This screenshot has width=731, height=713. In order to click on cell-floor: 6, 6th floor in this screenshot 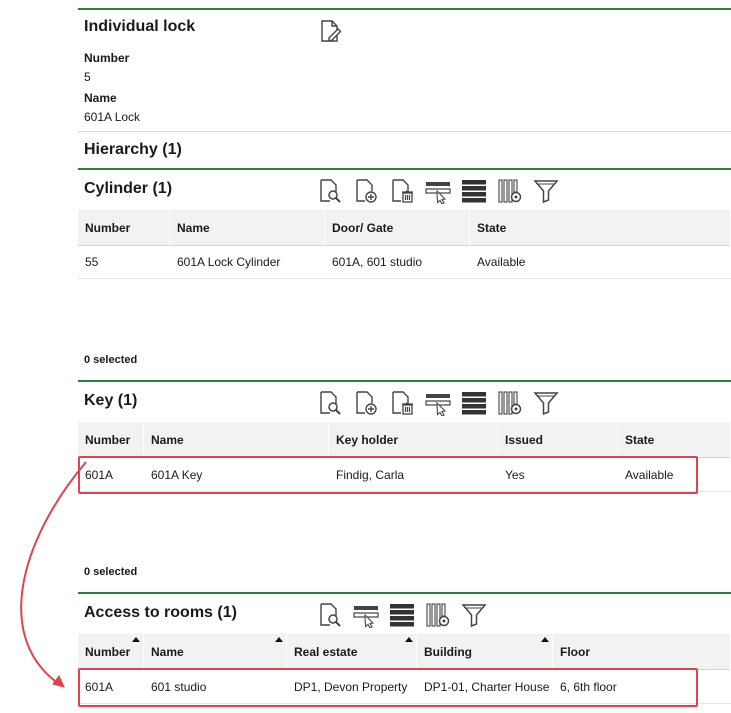, I will do `click(588, 687)`.